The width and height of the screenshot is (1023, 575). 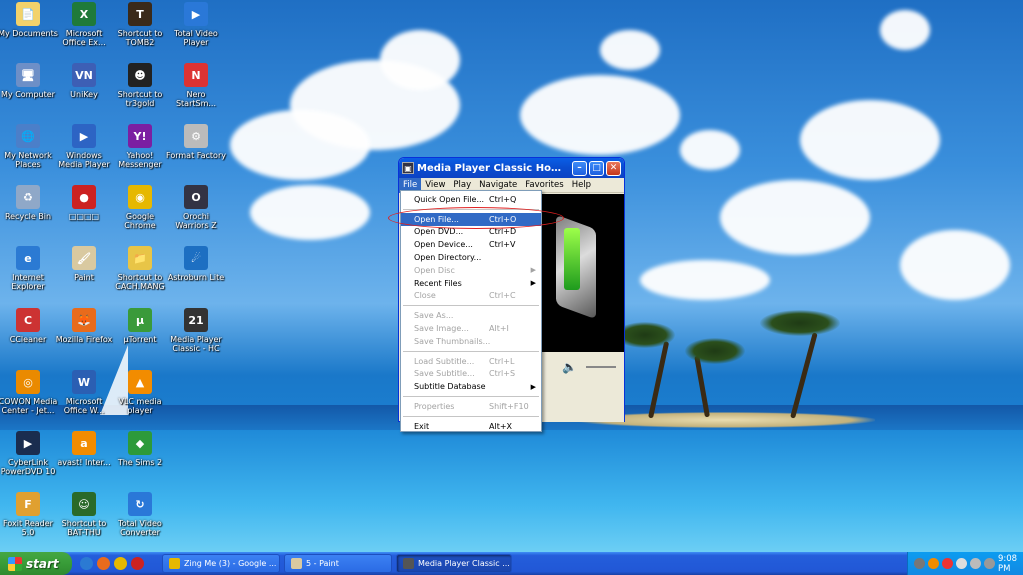 I want to click on unikey-icon: VN, so click(x=84, y=75).